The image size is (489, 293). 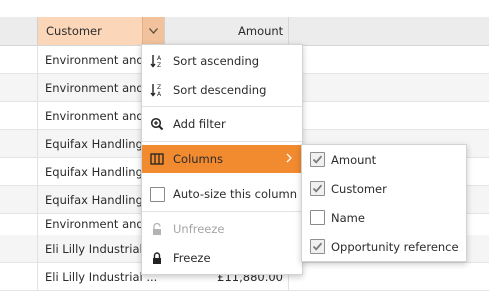 I want to click on column-header-customer-label: Customer, so click(x=74, y=31).